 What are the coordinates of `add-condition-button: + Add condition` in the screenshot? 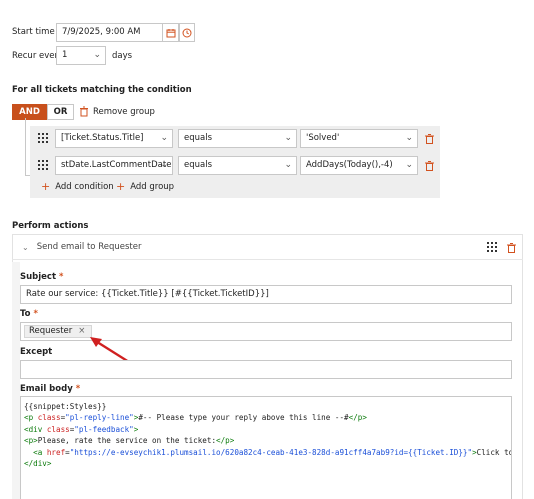 It's located at (77, 186).